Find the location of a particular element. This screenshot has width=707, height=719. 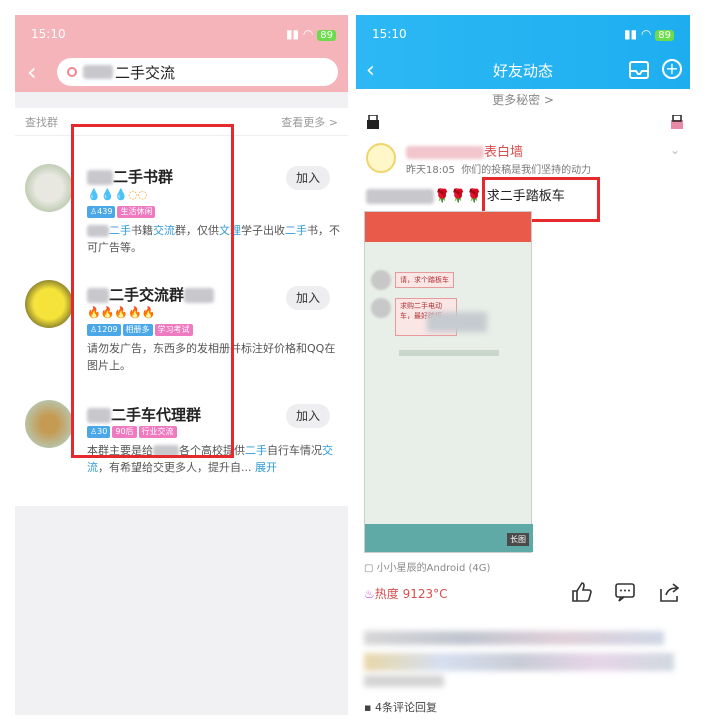

chevron-down-icon: ⌄ is located at coordinates (675, 150).